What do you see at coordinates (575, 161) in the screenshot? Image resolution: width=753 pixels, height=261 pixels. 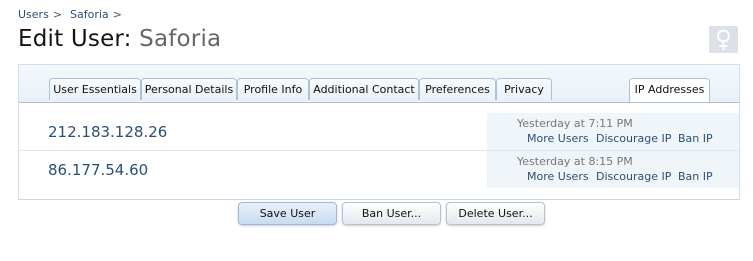 I see `ip-timestamp: Yesterday at 8:15 PM` at bounding box center [575, 161].